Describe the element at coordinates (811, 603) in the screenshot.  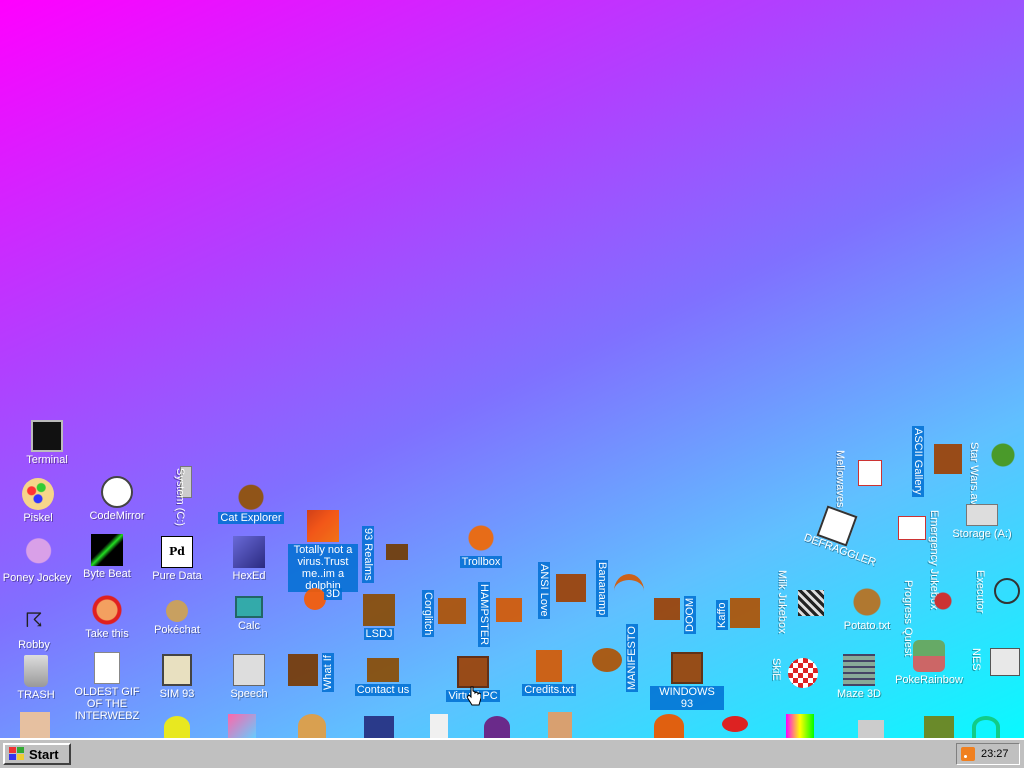
I see `milk-jukebox-icon` at that location.